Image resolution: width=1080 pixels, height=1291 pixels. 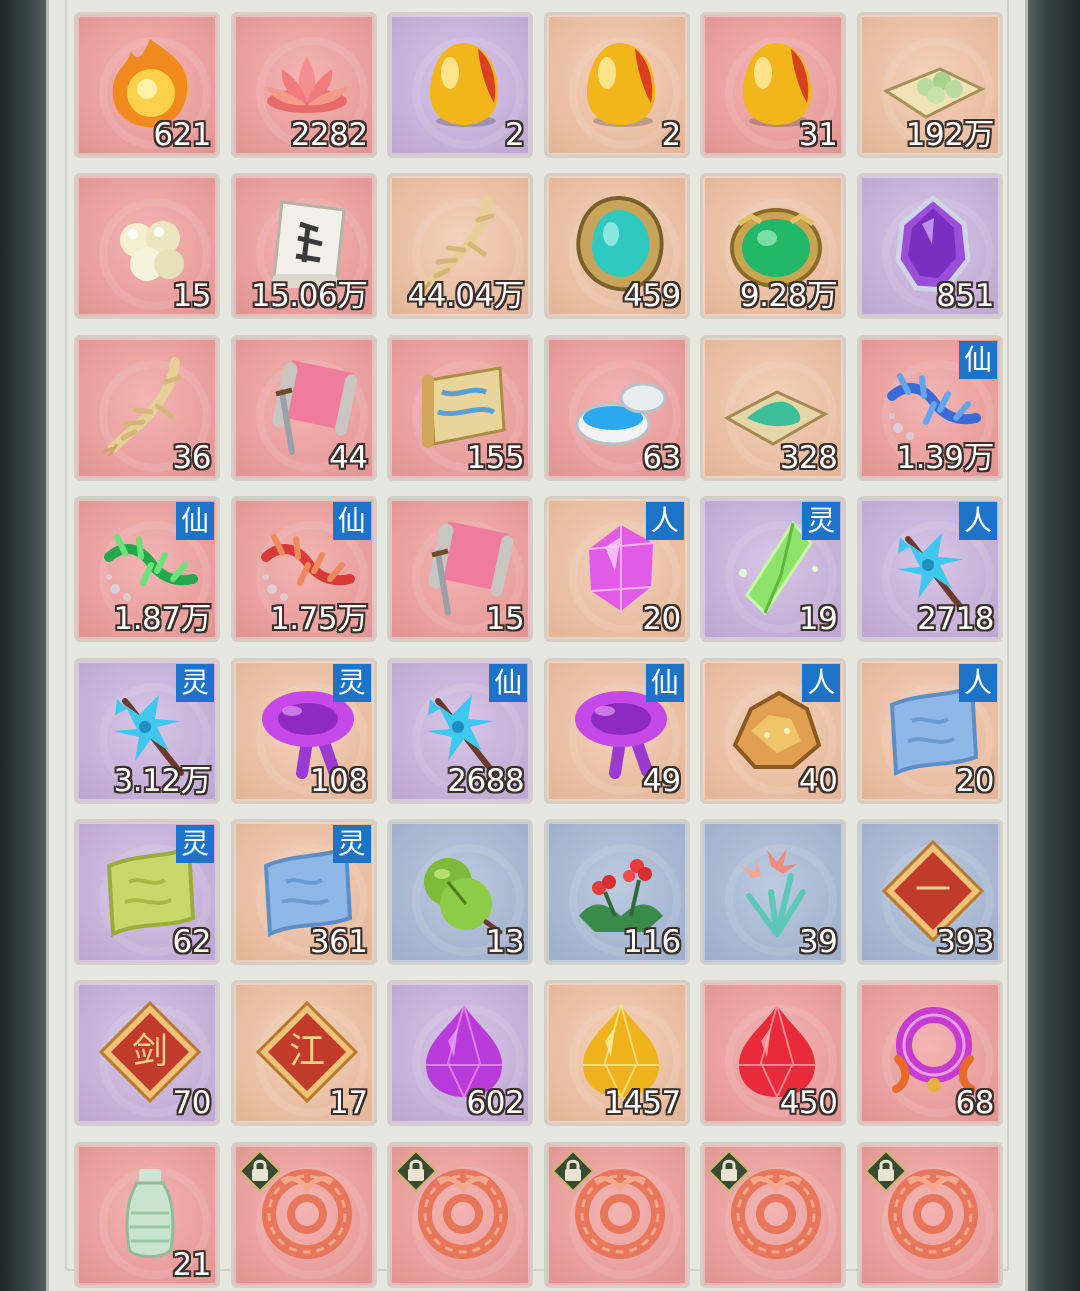 I want to click on inventory-slot: 灵 361, so click(x=303, y=891).